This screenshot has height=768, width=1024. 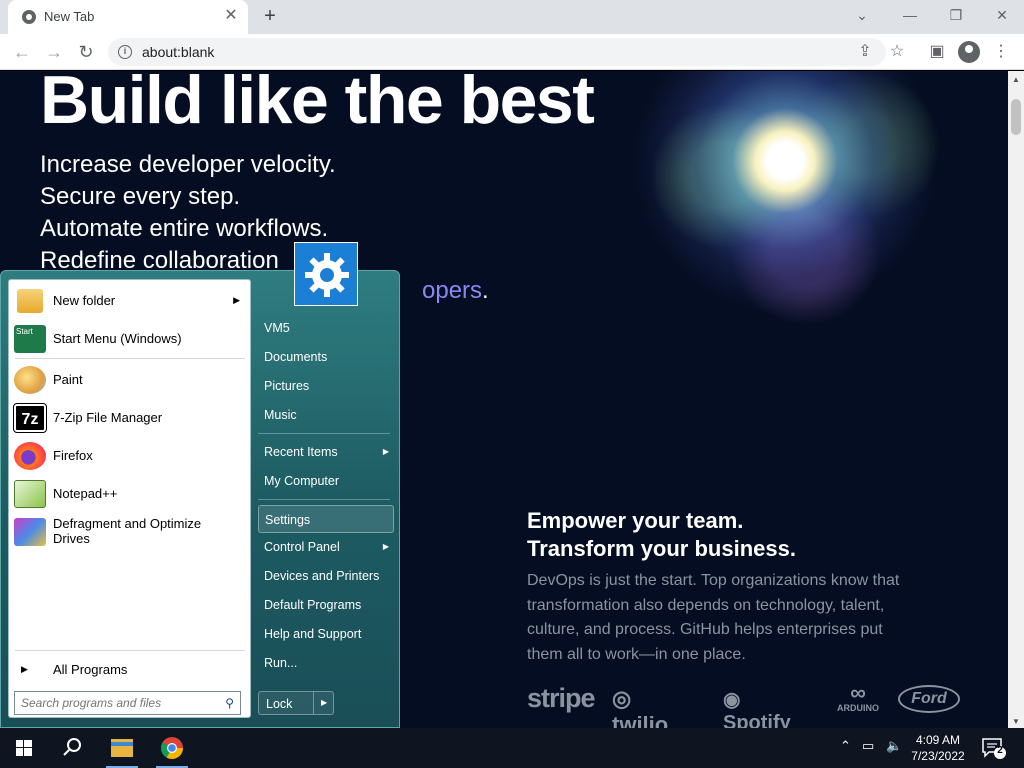 I want to click on start-search-box: ⚲, so click(x=127, y=703).